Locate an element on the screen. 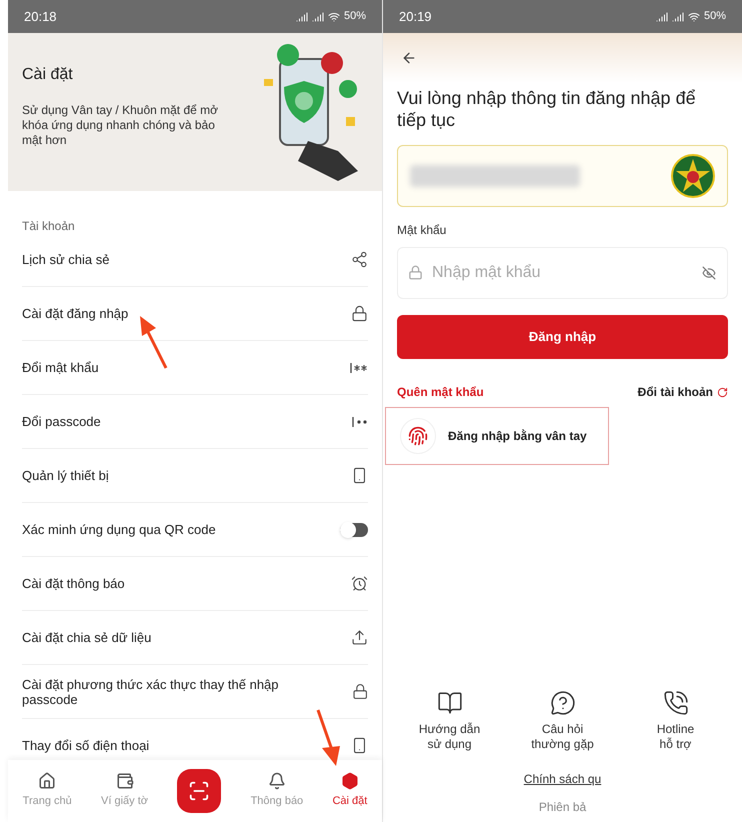 The image size is (742, 822). fingerprint-login-button: Đăng nhập bằng vân tay is located at coordinates (497, 436).